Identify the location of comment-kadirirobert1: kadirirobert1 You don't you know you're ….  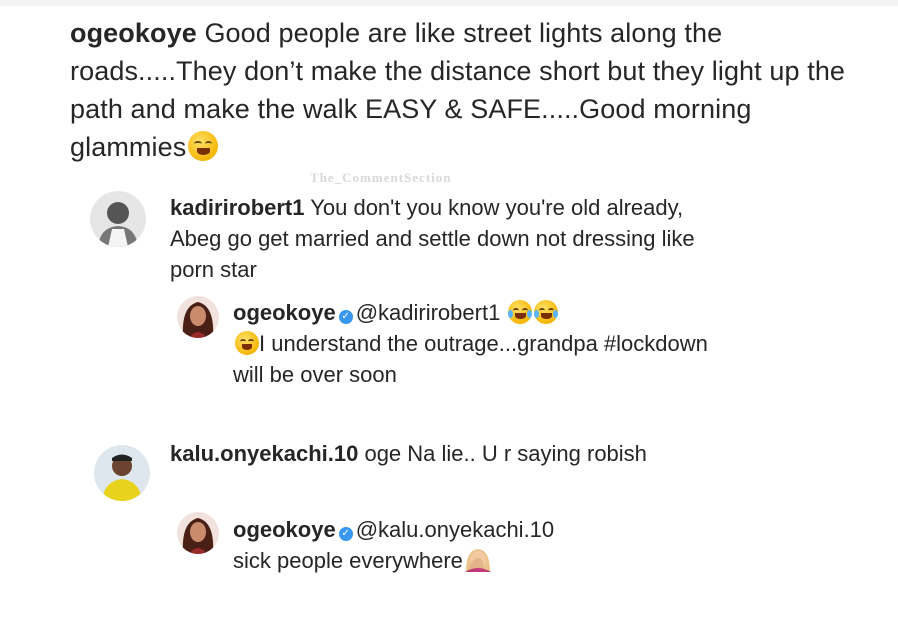
(450, 238).